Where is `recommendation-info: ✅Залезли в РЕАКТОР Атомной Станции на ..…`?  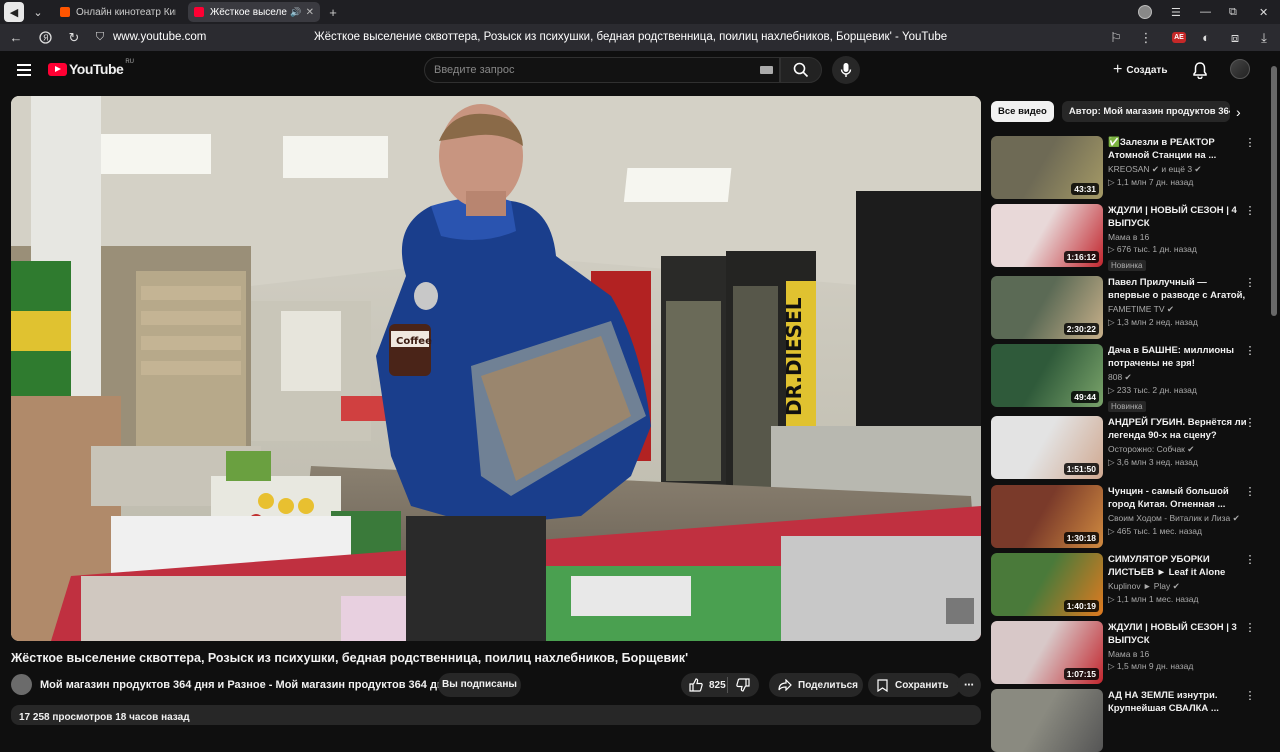 recommendation-info: ✅Залезли в РЕАКТОР Атомной Станции на ..… is located at coordinates (1178, 162).